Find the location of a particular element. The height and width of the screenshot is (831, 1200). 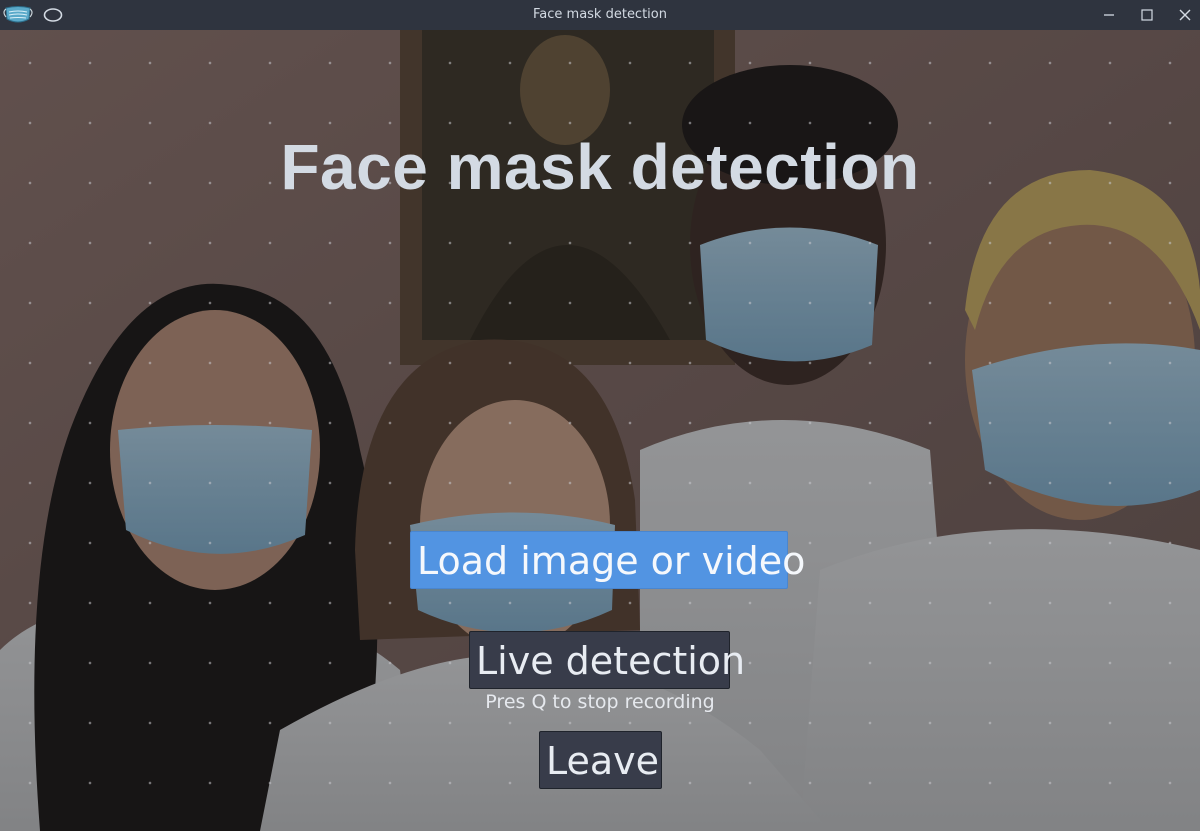

title-bar: Face mask detection is located at coordinates (600, 15).